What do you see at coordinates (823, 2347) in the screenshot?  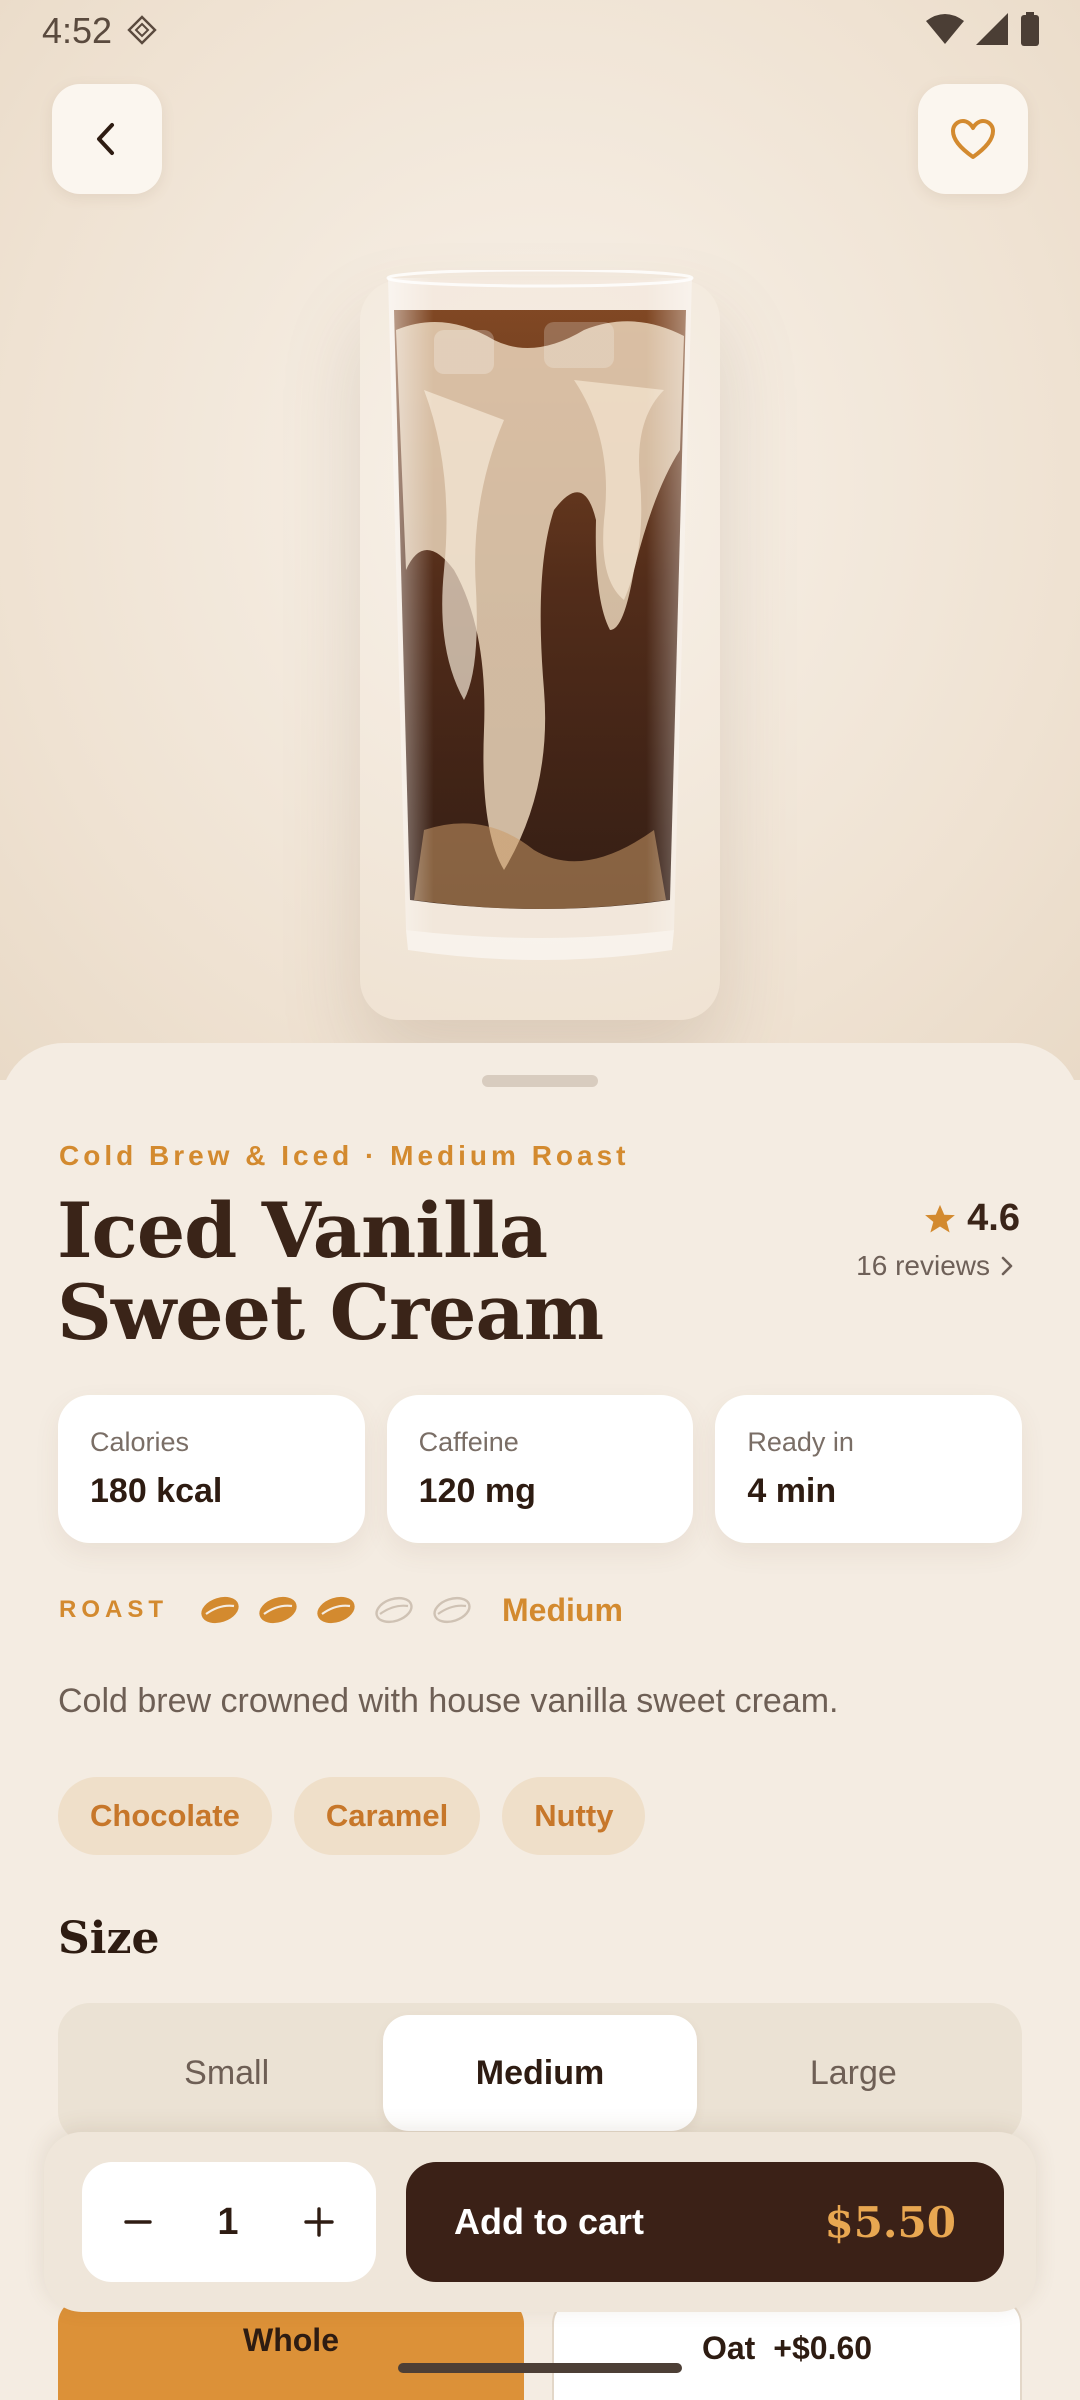 I see `milk-option-price: +$0.60` at bounding box center [823, 2347].